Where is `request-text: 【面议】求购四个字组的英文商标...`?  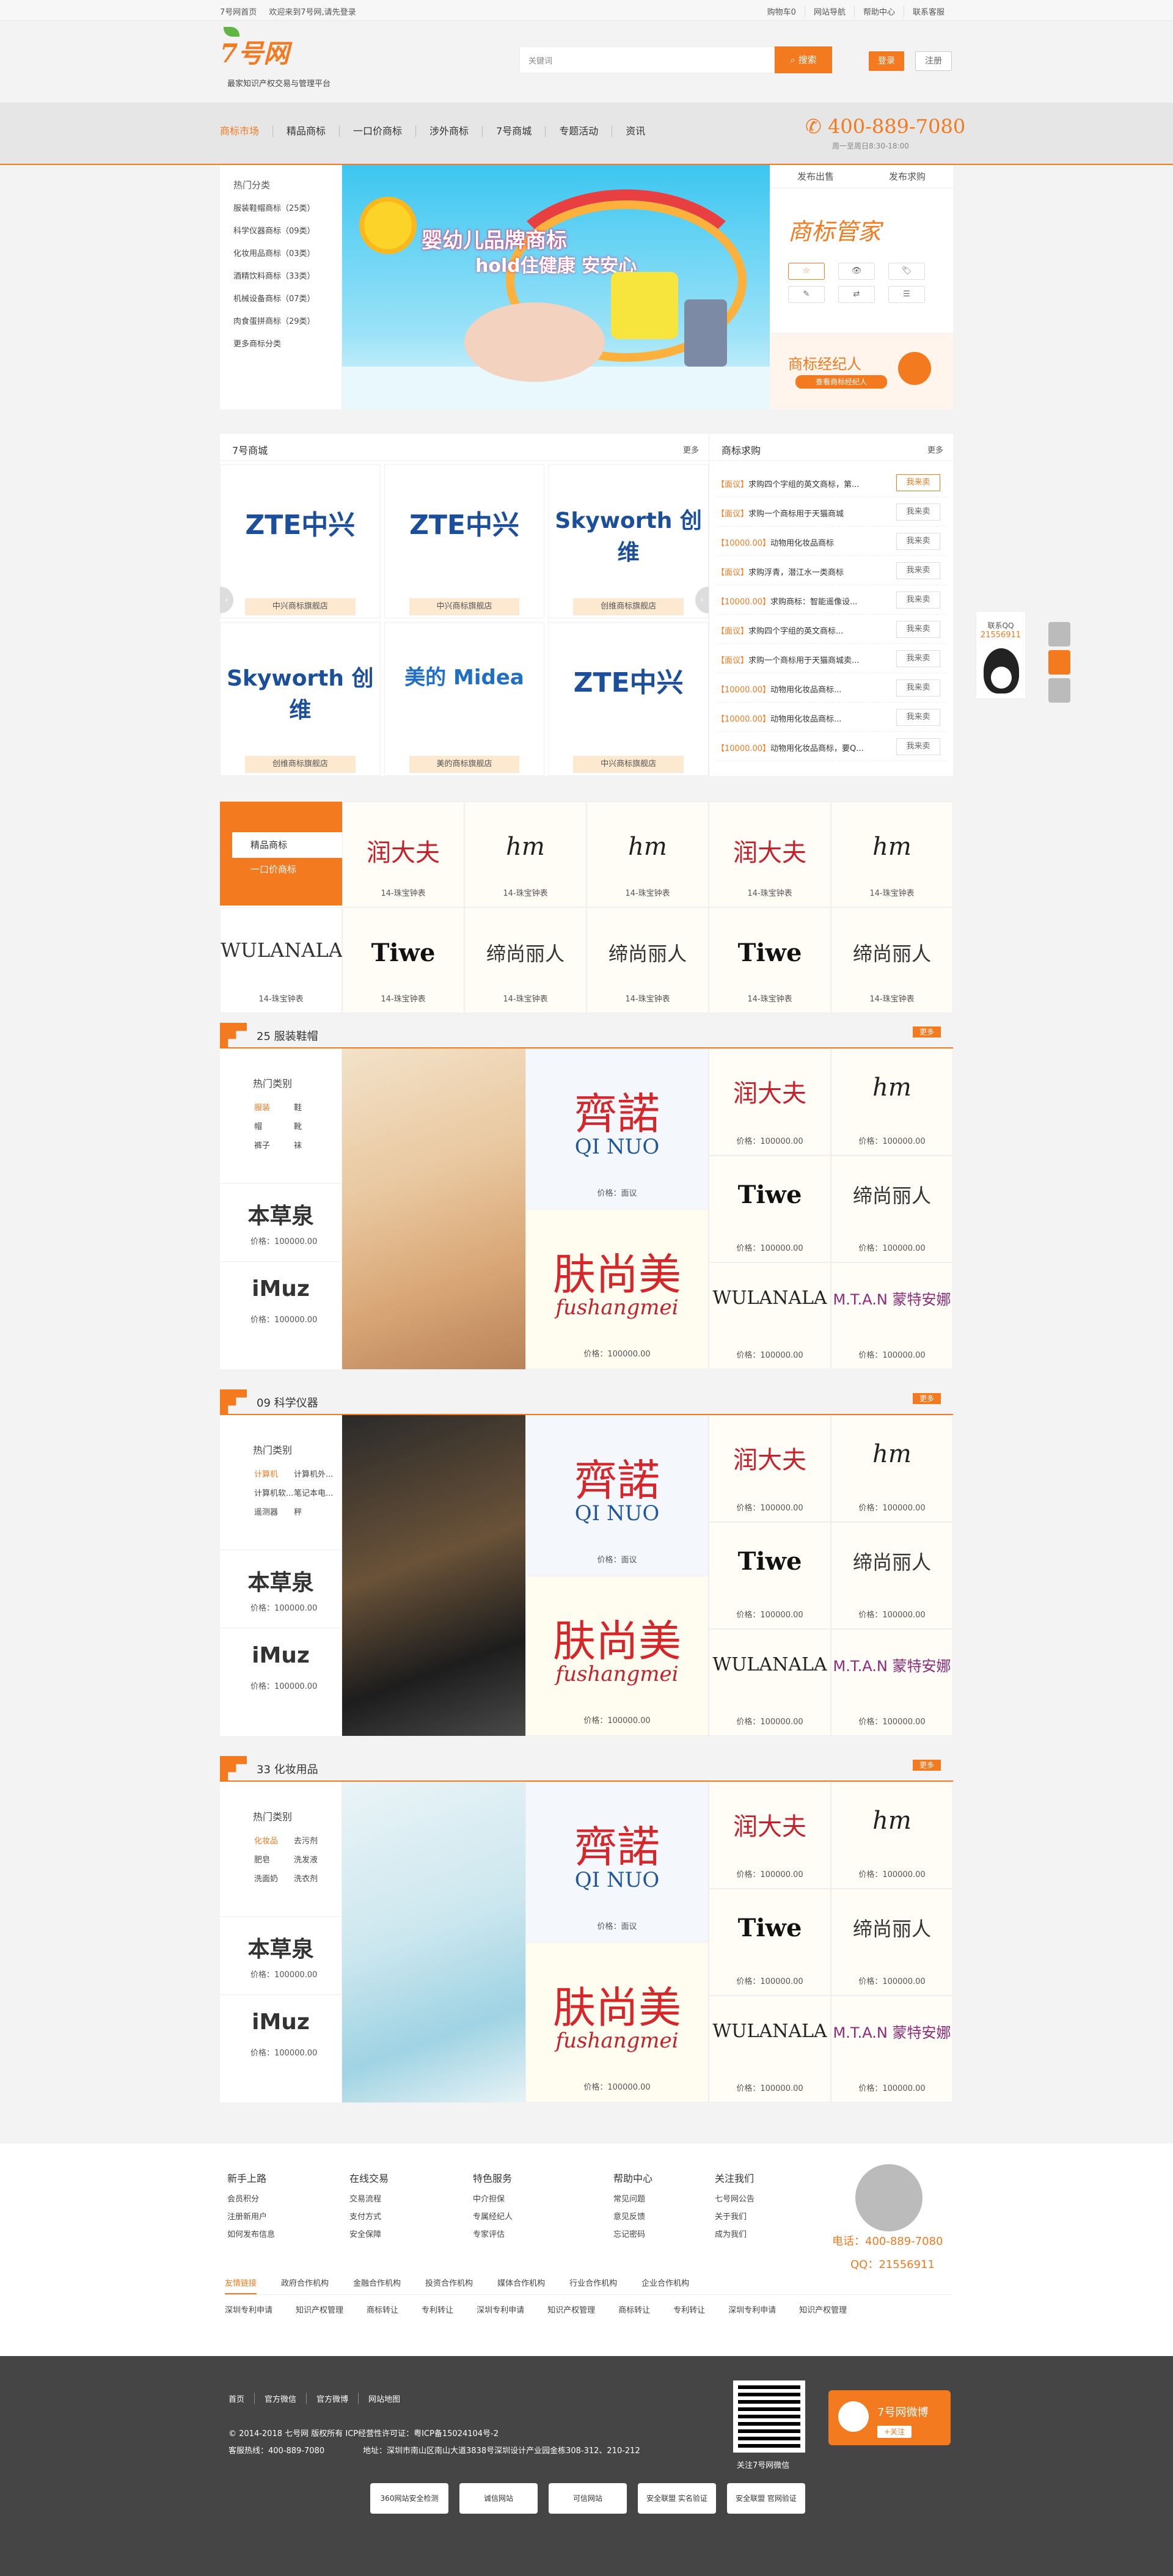 request-text: 【面议】求购四个字组的英文商标... is located at coordinates (803, 630).